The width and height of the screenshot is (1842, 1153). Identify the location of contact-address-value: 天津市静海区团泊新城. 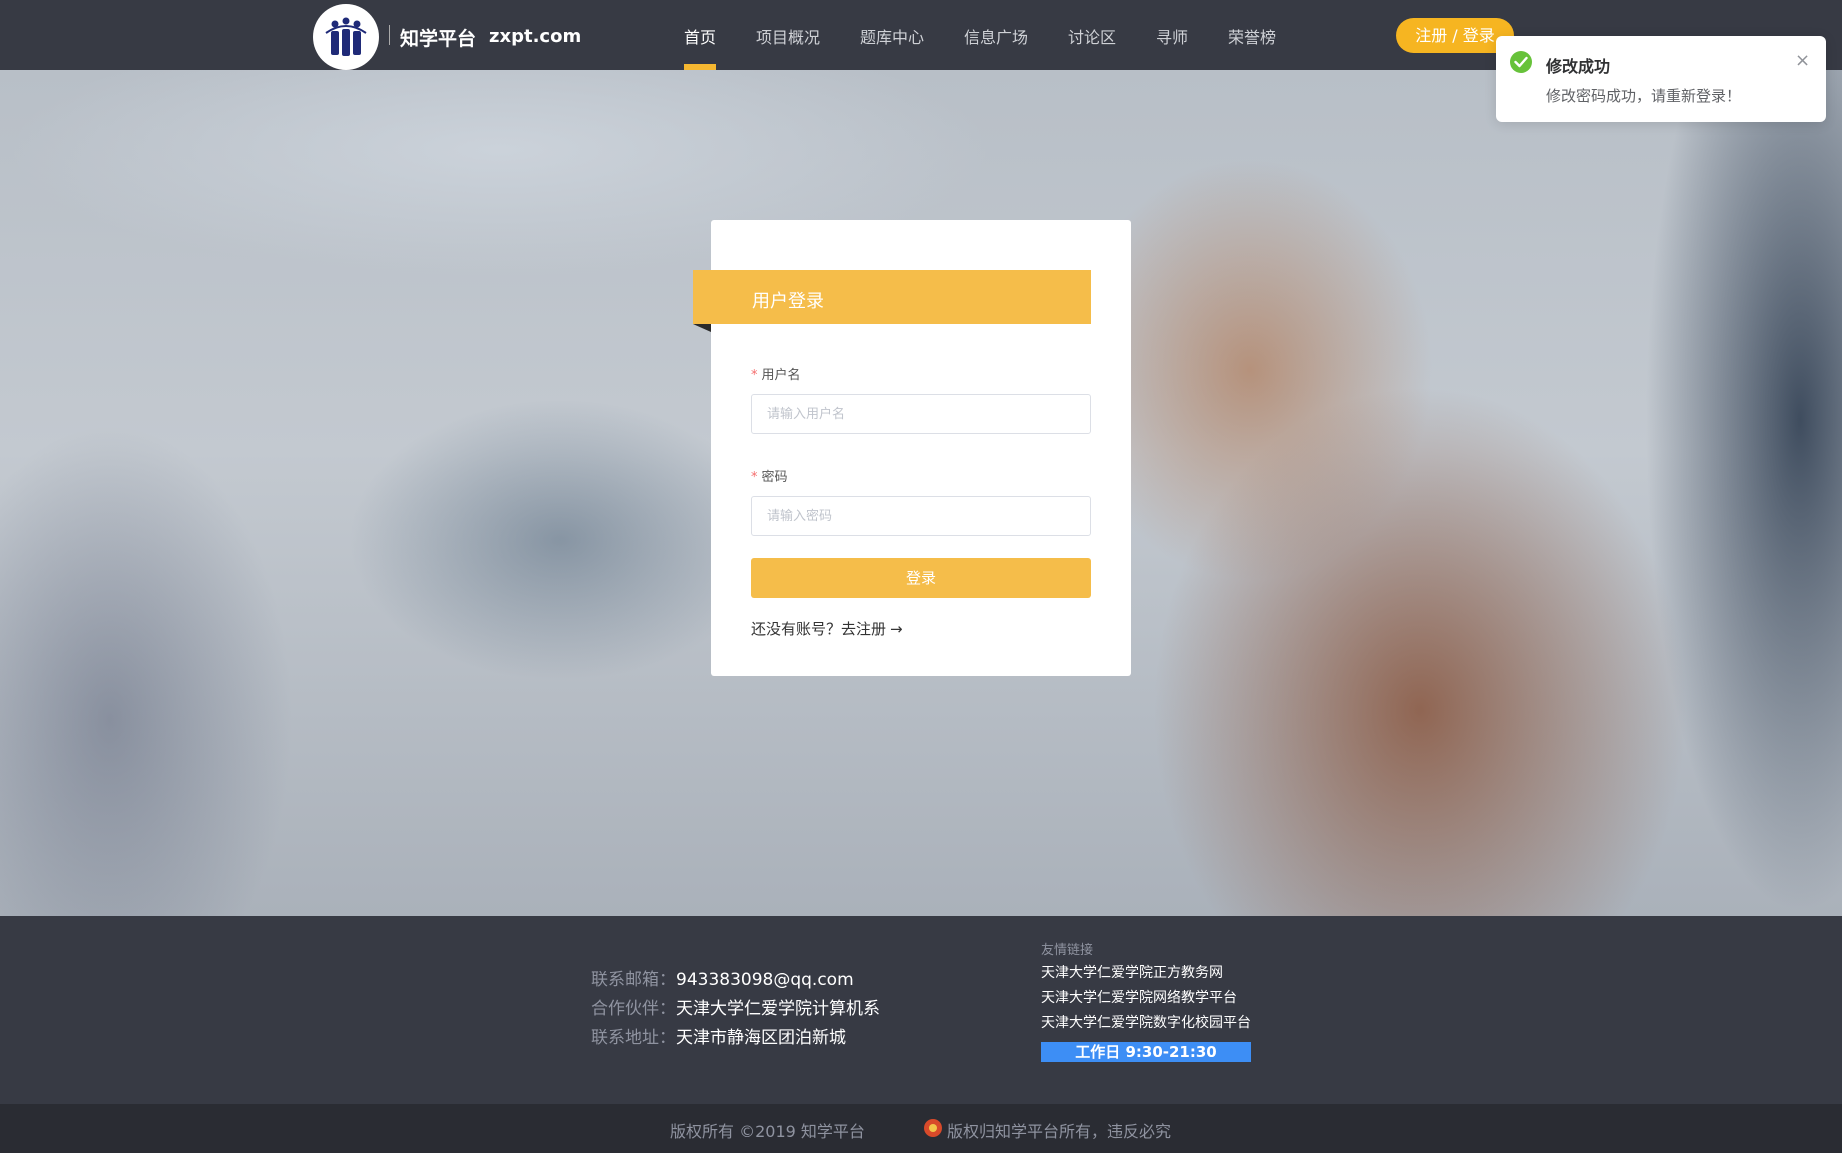
(761, 1038).